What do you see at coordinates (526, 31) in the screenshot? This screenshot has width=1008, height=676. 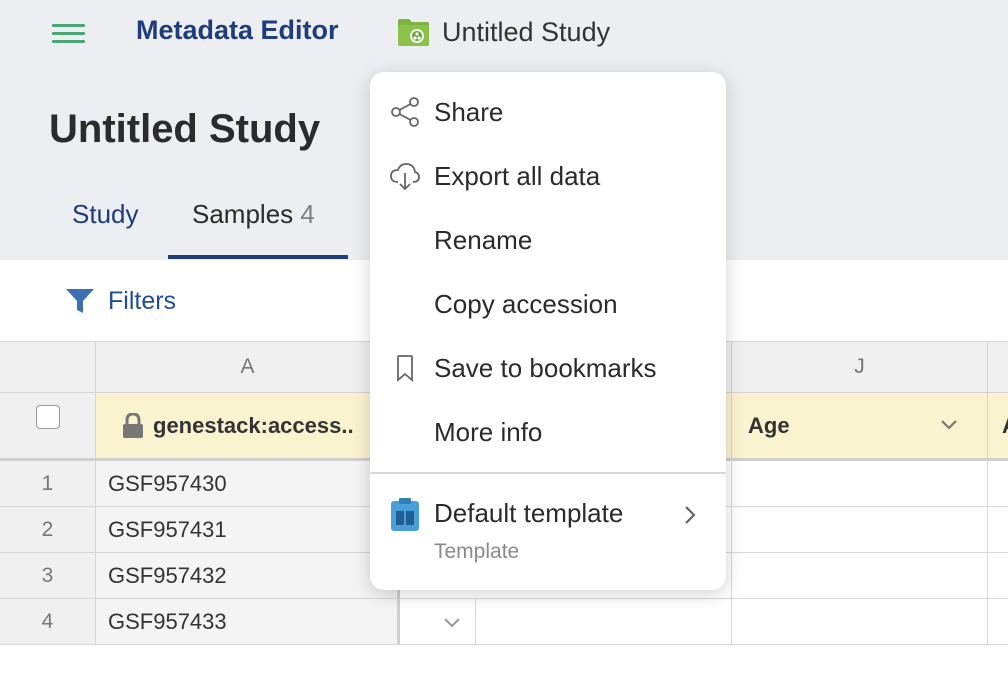 I see `study-name: Untitled Study` at bounding box center [526, 31].